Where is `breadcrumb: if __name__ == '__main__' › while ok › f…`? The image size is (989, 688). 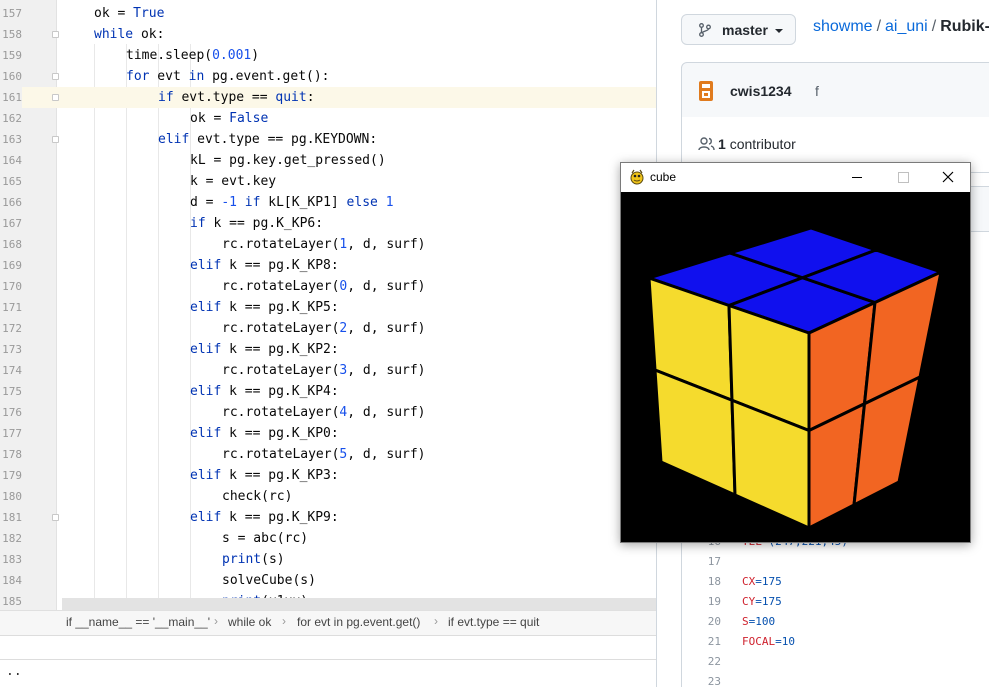
breadcrumb: if __name__ == '__main__' › while ok › f… is located at coordinates (328, 622).